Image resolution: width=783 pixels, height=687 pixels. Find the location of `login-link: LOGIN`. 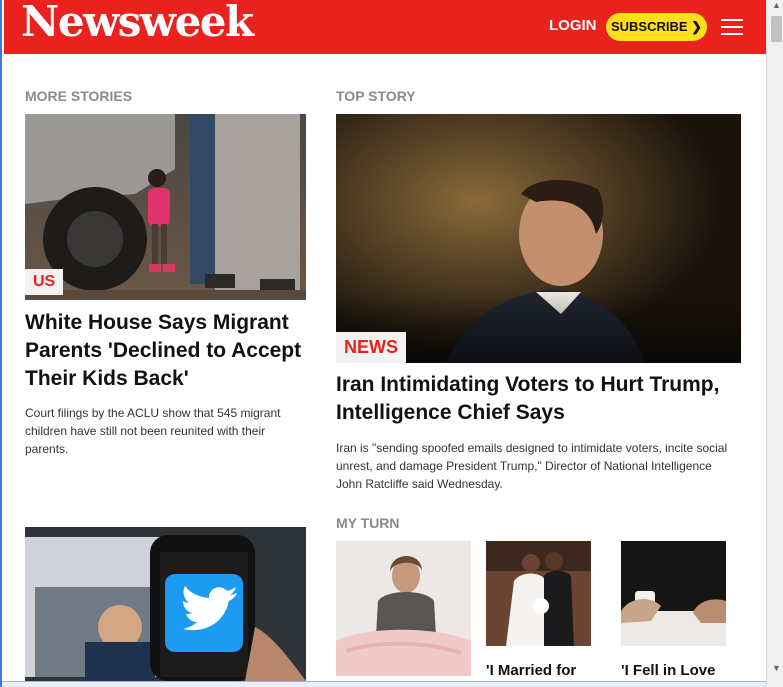

login-link: LOGIN is located at coordinates (573, 25).